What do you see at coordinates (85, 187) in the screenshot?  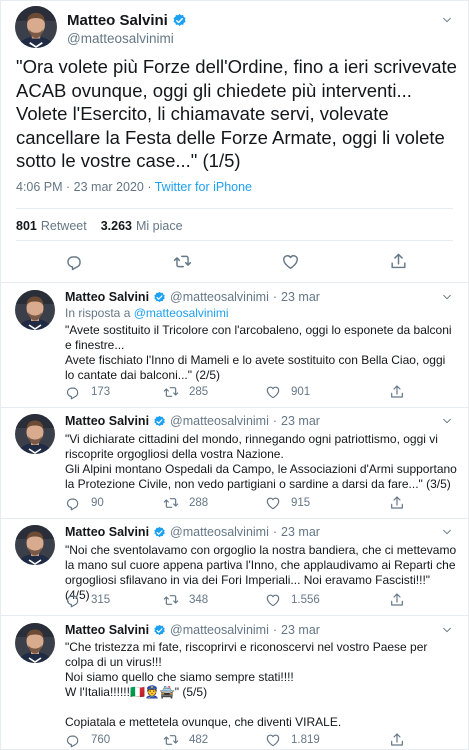 I see `tweet-time: 4:06 PM · 23 mar 2020 ·` at bounding box center [85, 187].